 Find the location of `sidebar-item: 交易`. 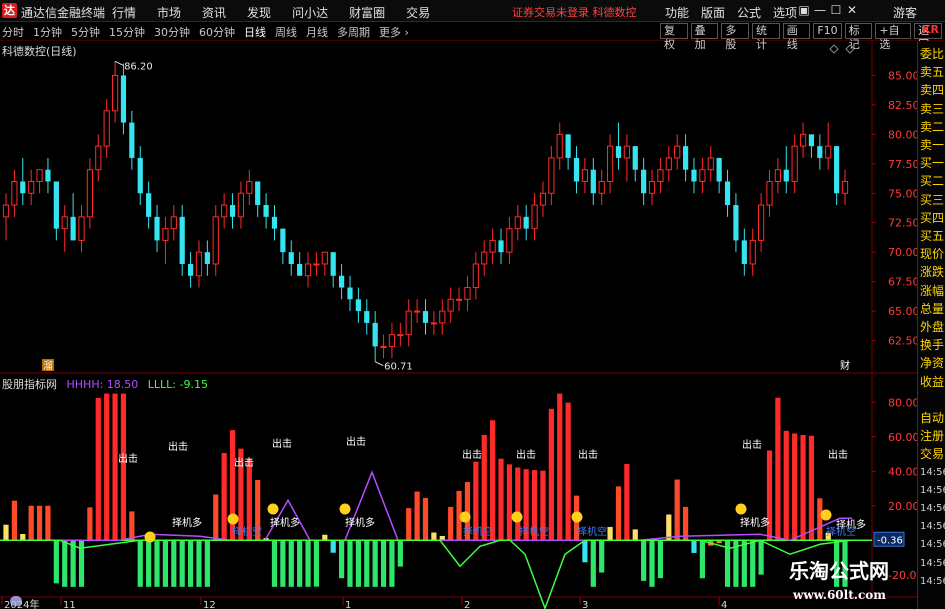

sidebar-item: 交易 is located at coordinates (932, 454).